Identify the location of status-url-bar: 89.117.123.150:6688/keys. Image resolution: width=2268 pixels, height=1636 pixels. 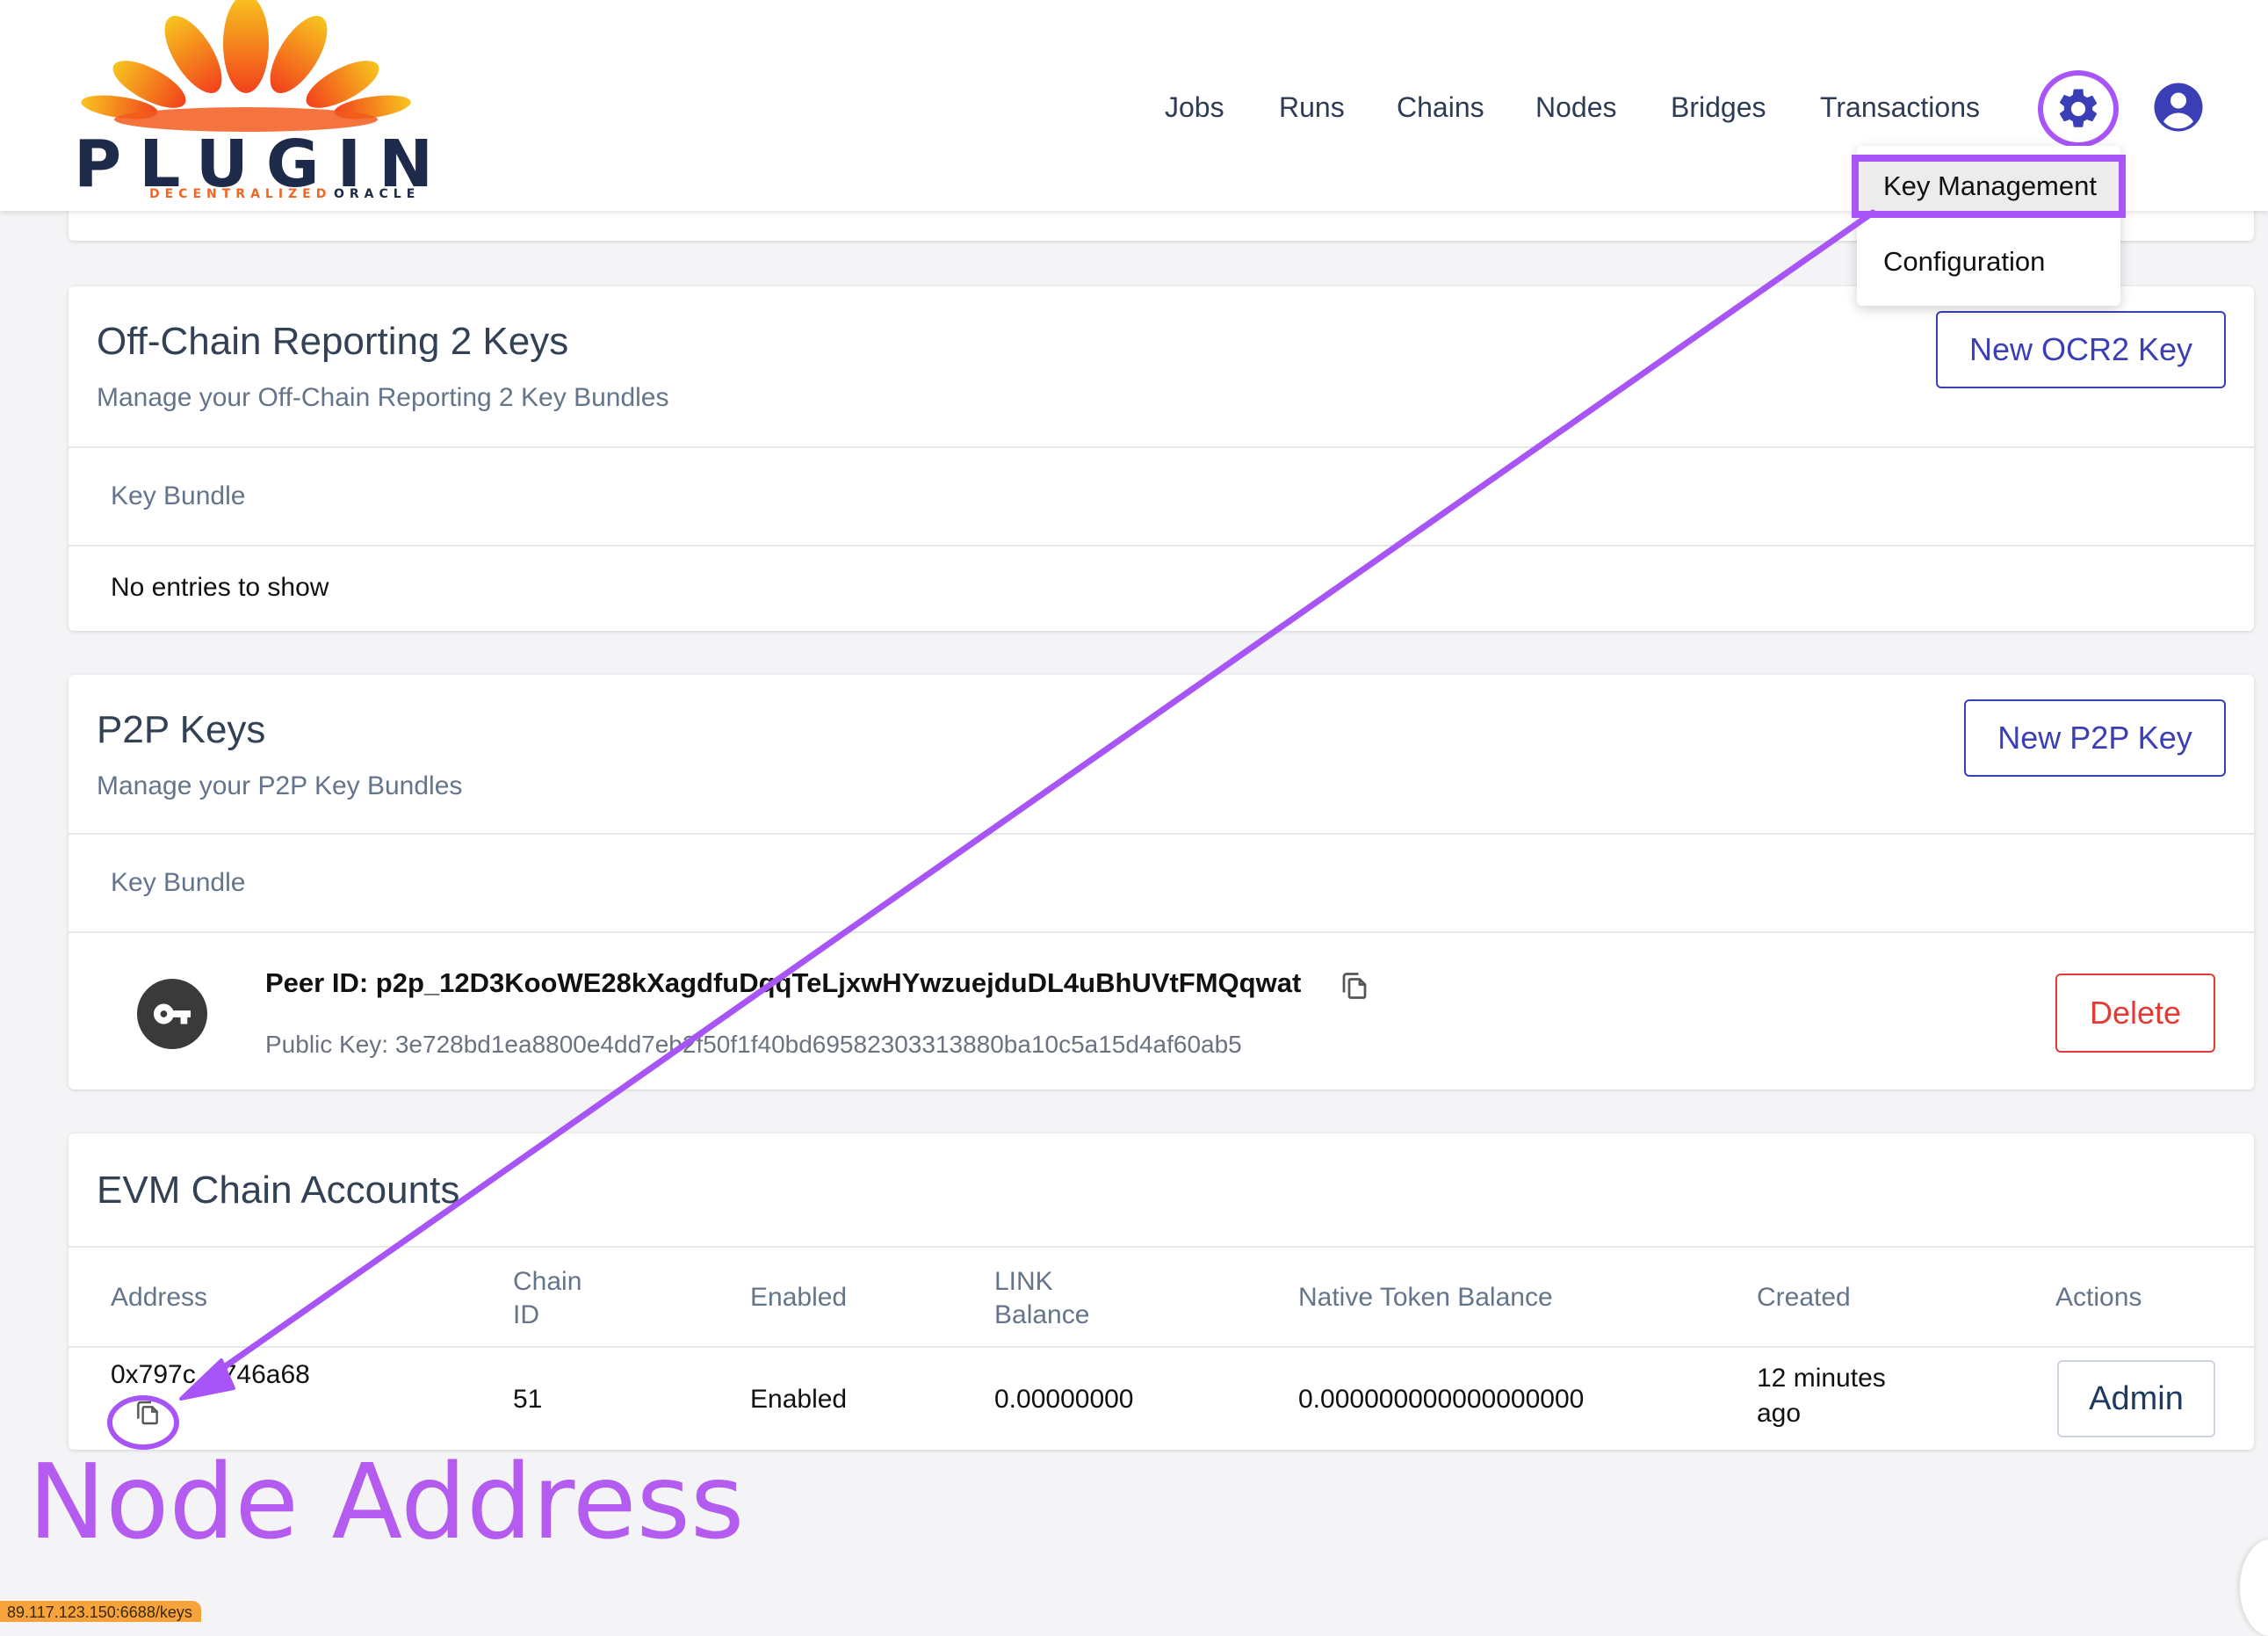
(100, 1612).